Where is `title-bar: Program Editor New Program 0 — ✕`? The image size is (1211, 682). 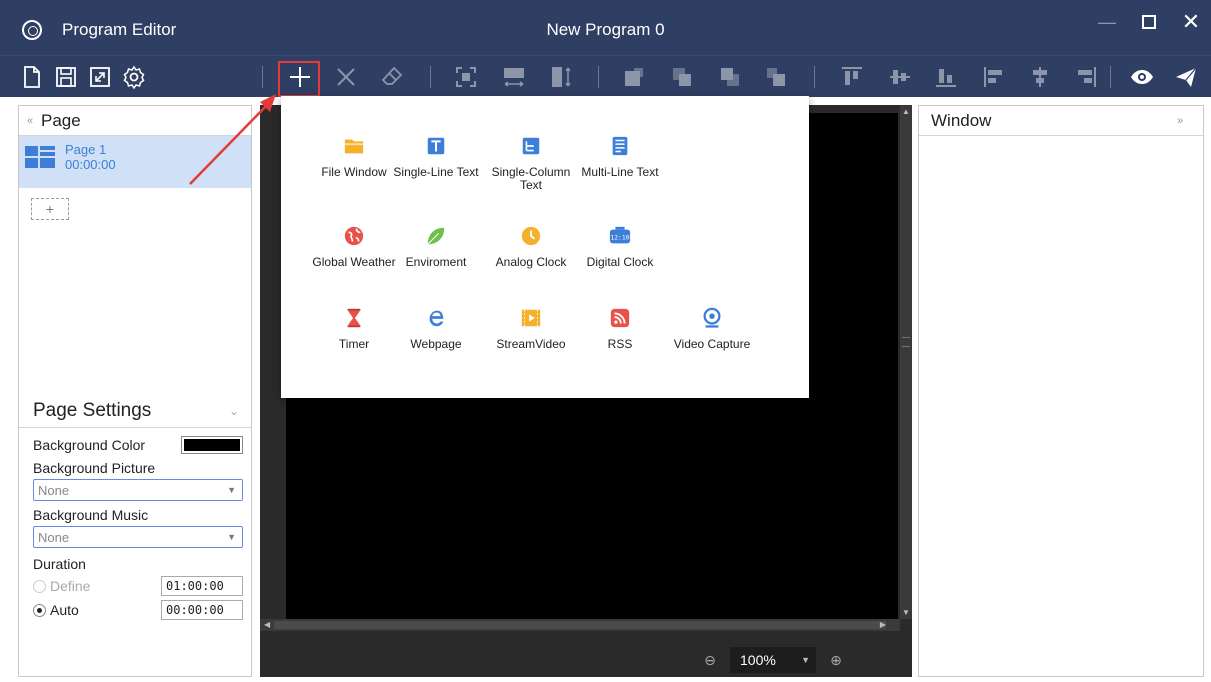
title-bar: Program Editor New Program 0 — ✕ is located at coordinates (605, 27).